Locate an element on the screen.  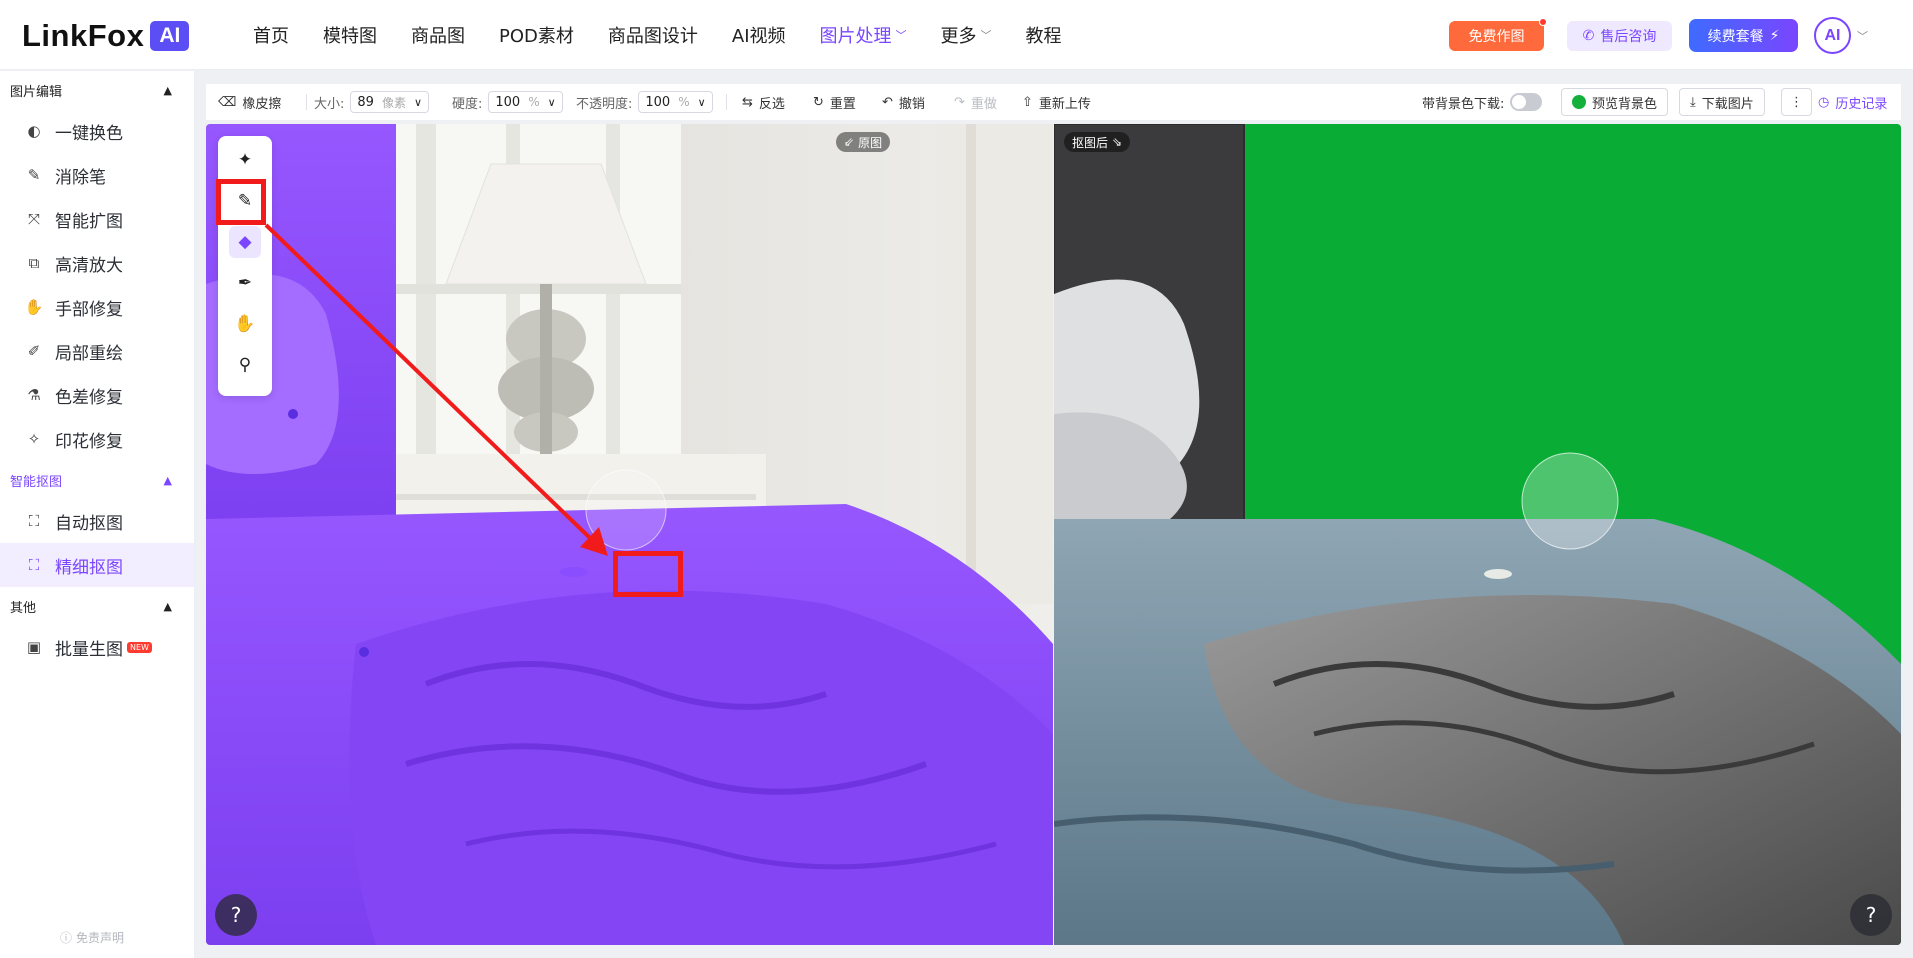
main-nav: 首页 模特图 商品图 POD素材 商品图设计 AI视频 图片处理 ﹀ 更多 ﹀ 教程 is located at coordinates (674, 35).